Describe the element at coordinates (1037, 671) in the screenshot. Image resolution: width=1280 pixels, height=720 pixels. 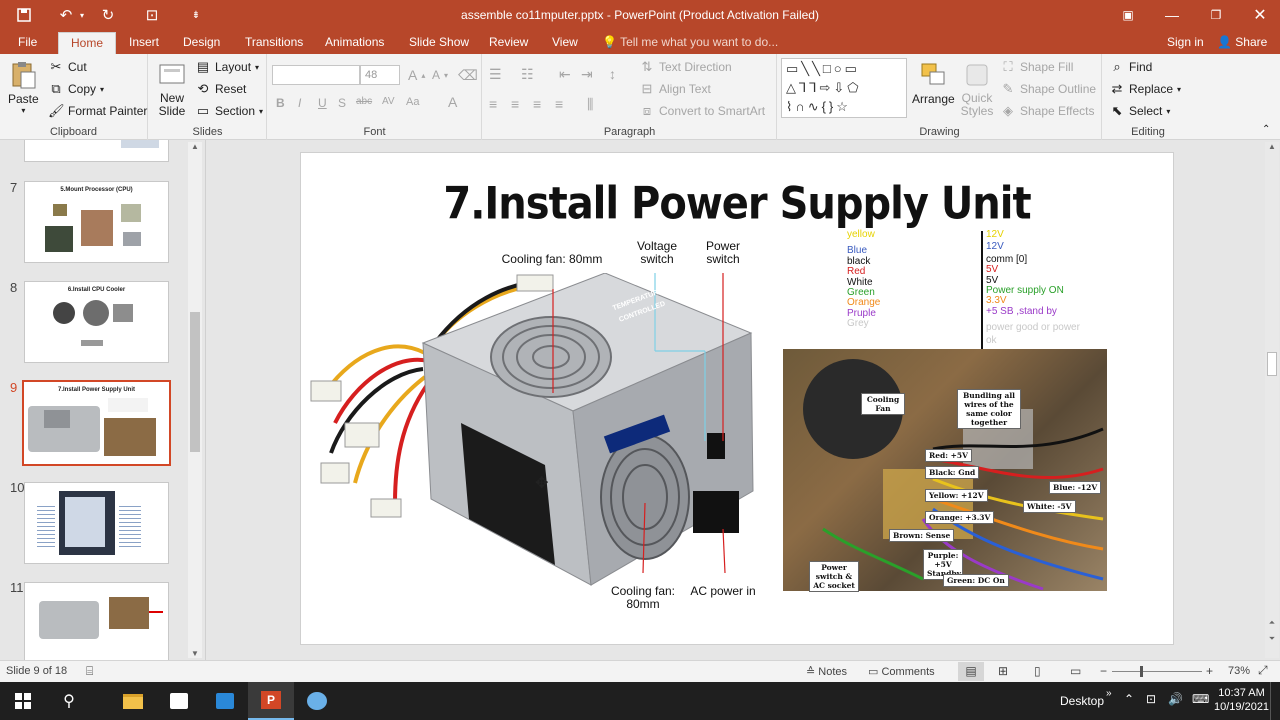
I see `reading-view-icon: ▯` at that location.